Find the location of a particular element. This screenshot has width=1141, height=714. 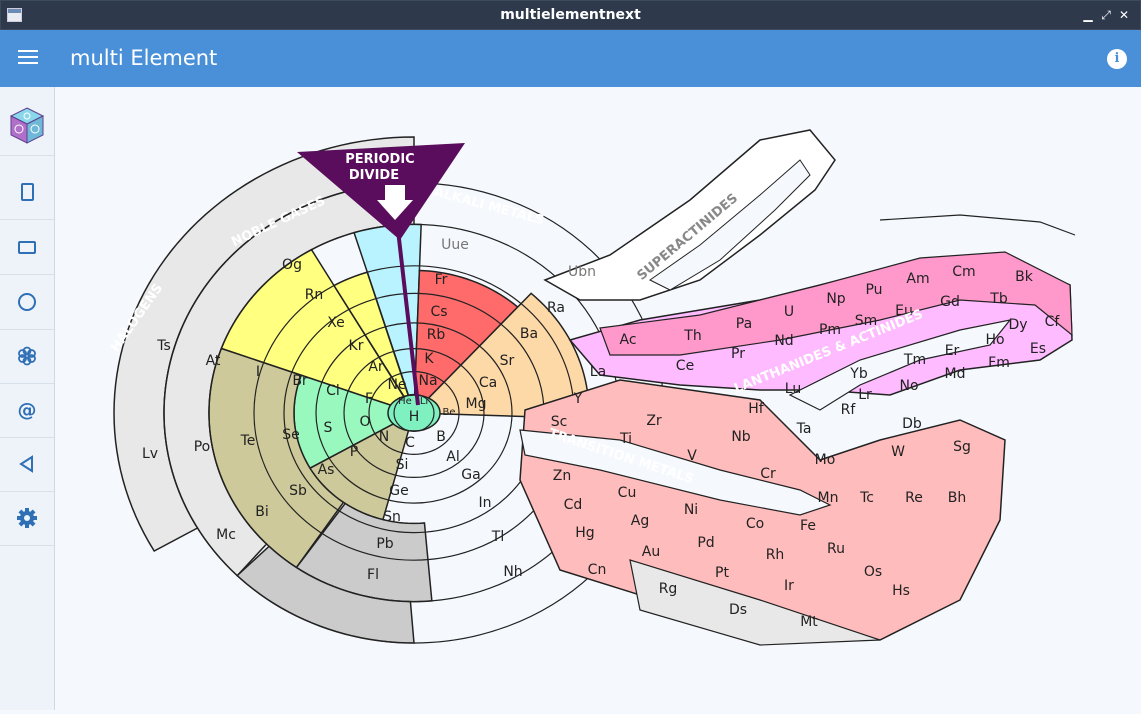

element-k: K is located at coordinates (429, 359).